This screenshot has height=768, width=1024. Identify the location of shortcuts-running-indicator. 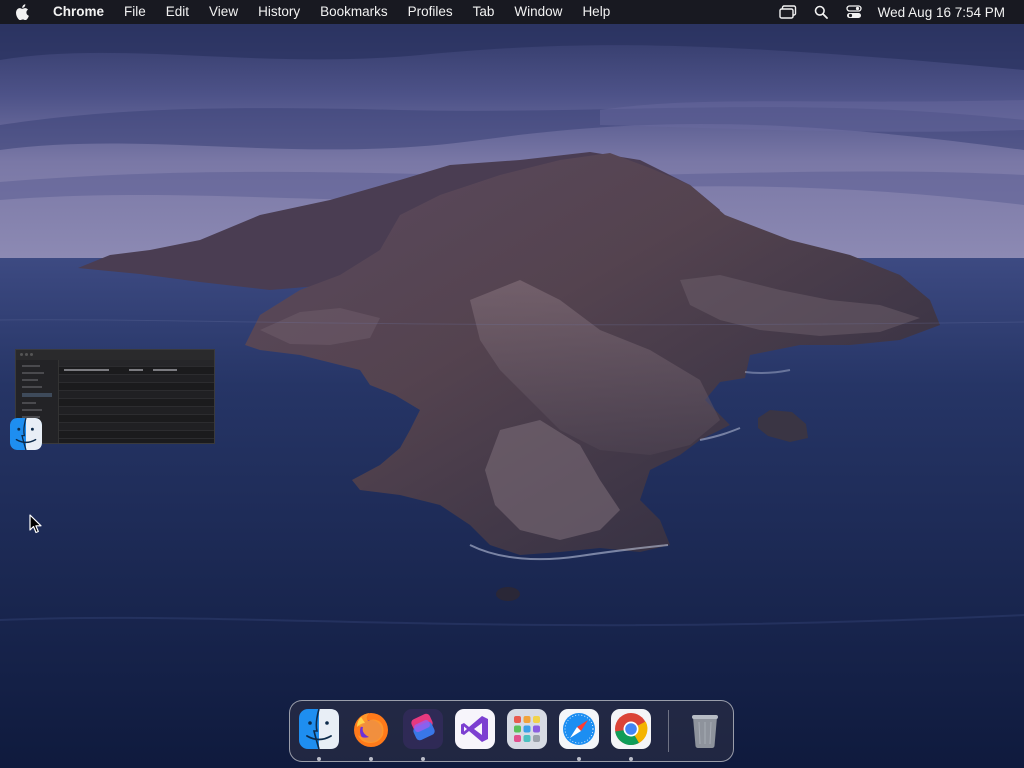
(423, 759).